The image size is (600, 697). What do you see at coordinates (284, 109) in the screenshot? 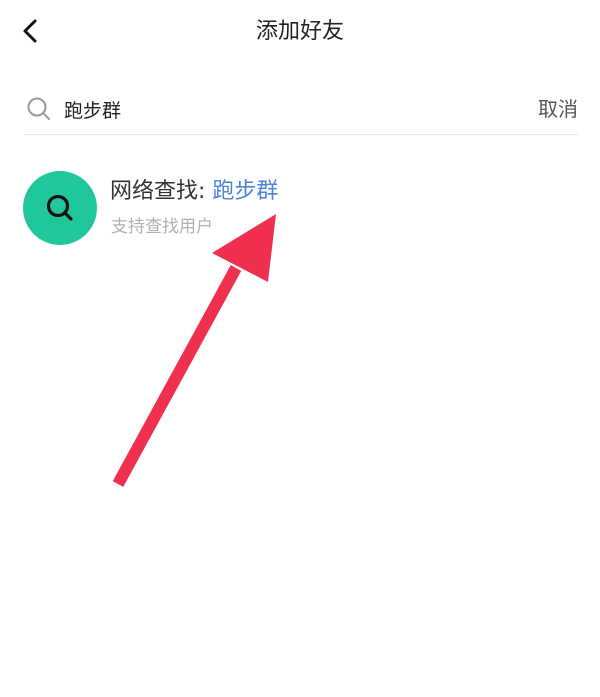
I see `search-input` at bounding box center [284, 109].